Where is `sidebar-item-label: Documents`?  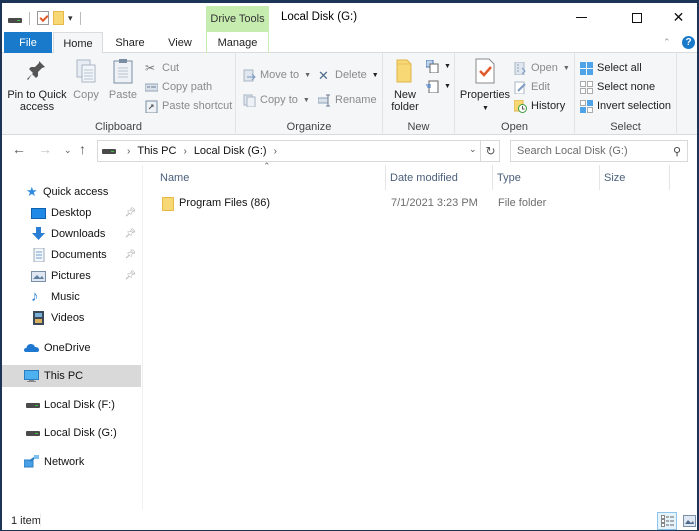 sidebar-item-label: Documents is located at coordinates (79, 255).